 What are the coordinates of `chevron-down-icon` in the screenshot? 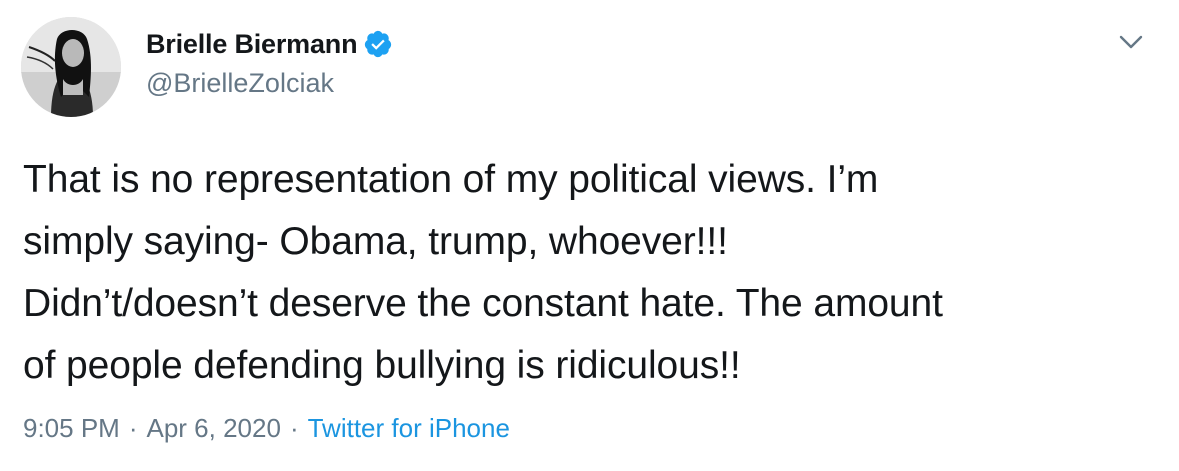 It's located at (1131, 42).